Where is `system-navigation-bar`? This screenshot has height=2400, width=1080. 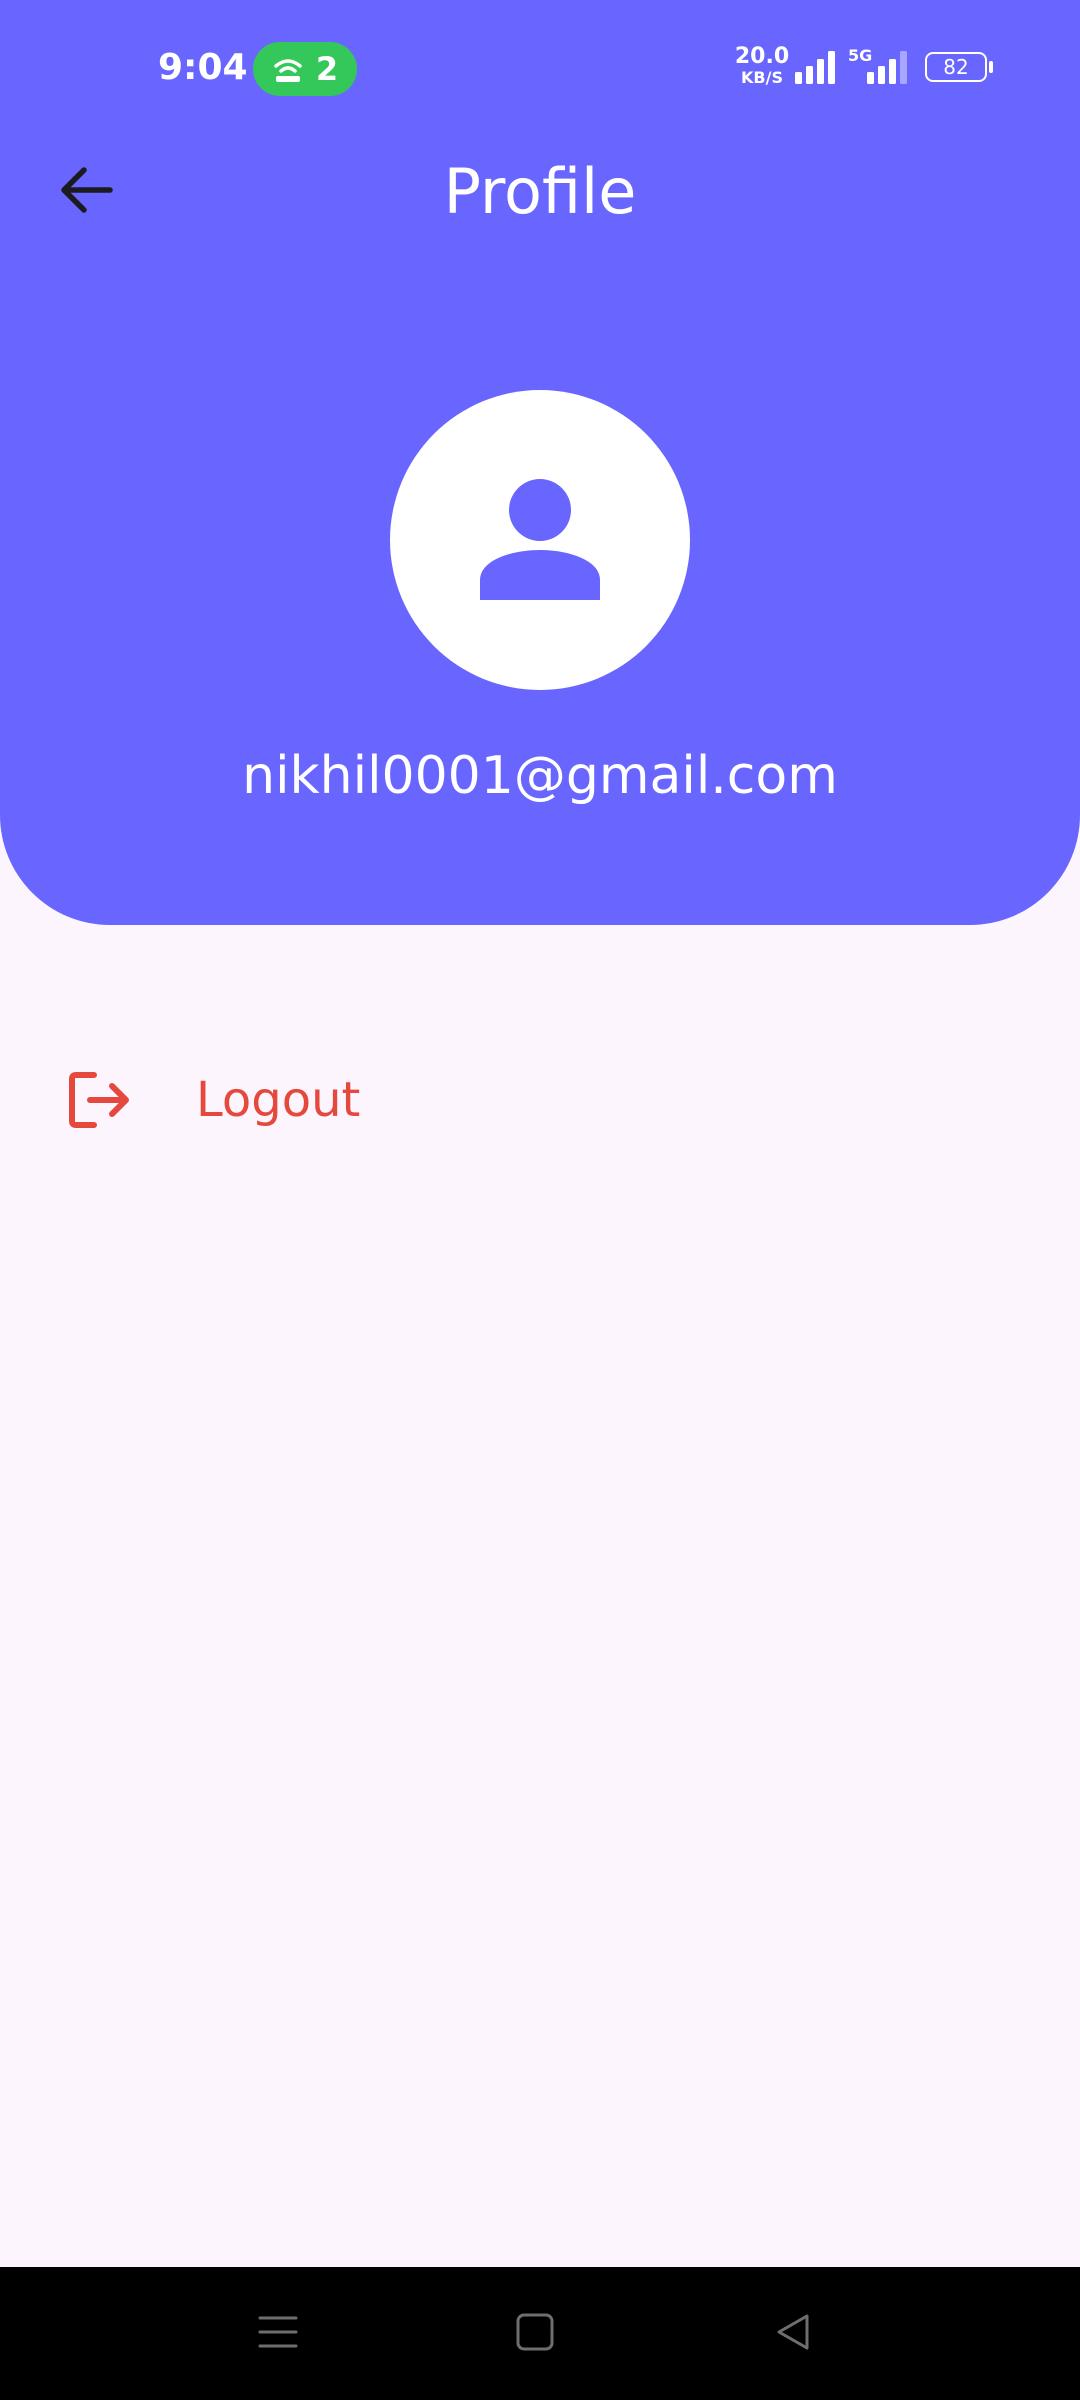
system-navigation-bar is located at coordinates (540, 2333).